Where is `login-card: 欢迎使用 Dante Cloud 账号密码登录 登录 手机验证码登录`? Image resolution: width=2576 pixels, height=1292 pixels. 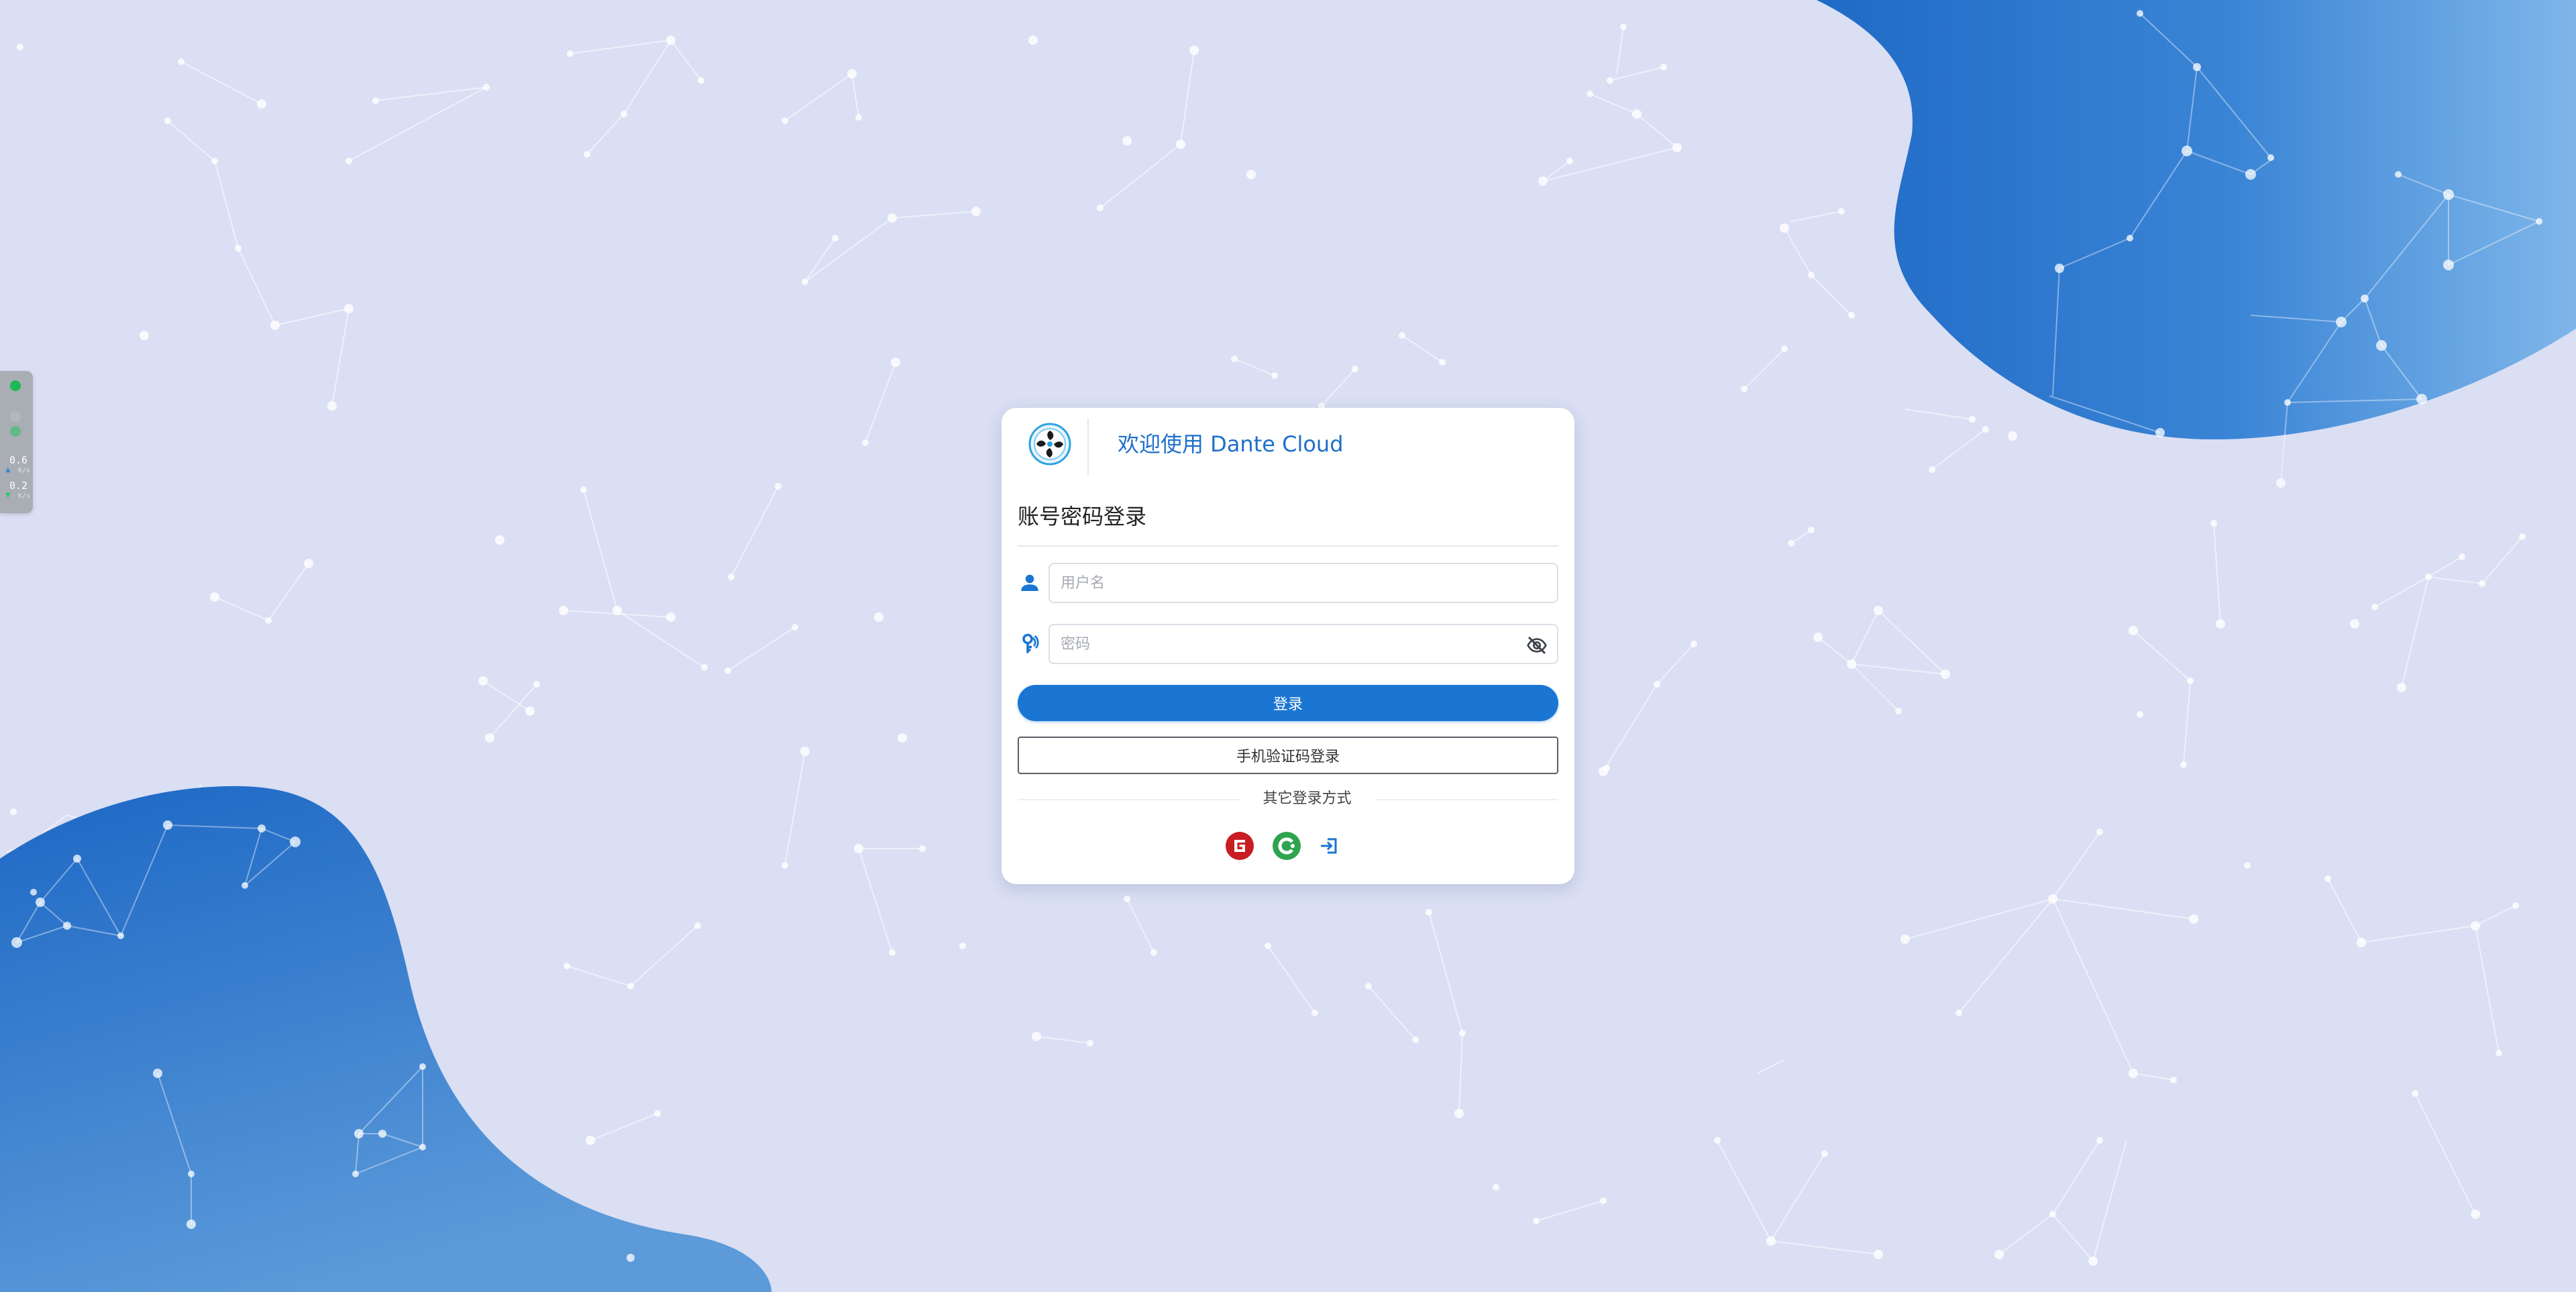
login-card: 欢迎使用 Dante Cloud 账号密码登录 登录 手机验证码登录 is located at coordinates (1288, 646).